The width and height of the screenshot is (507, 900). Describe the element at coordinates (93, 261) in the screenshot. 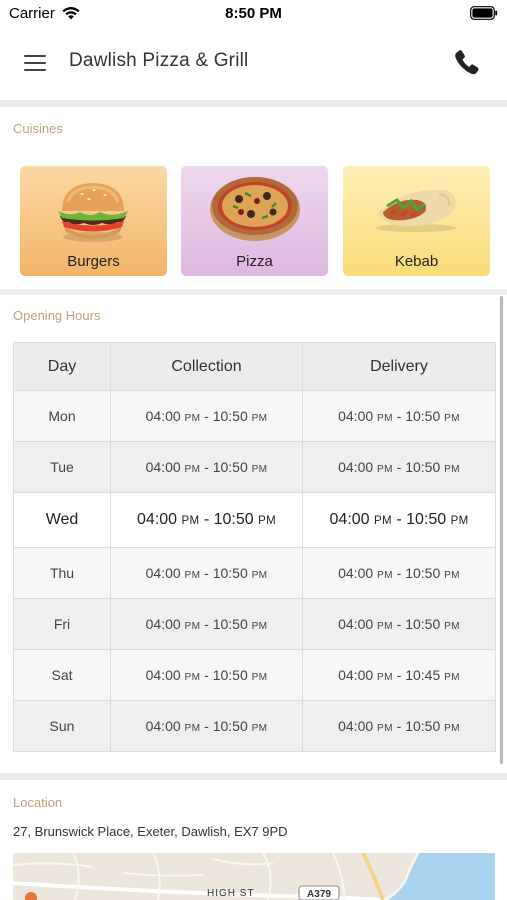

I see `cuisine-label: Burgers` at that location.